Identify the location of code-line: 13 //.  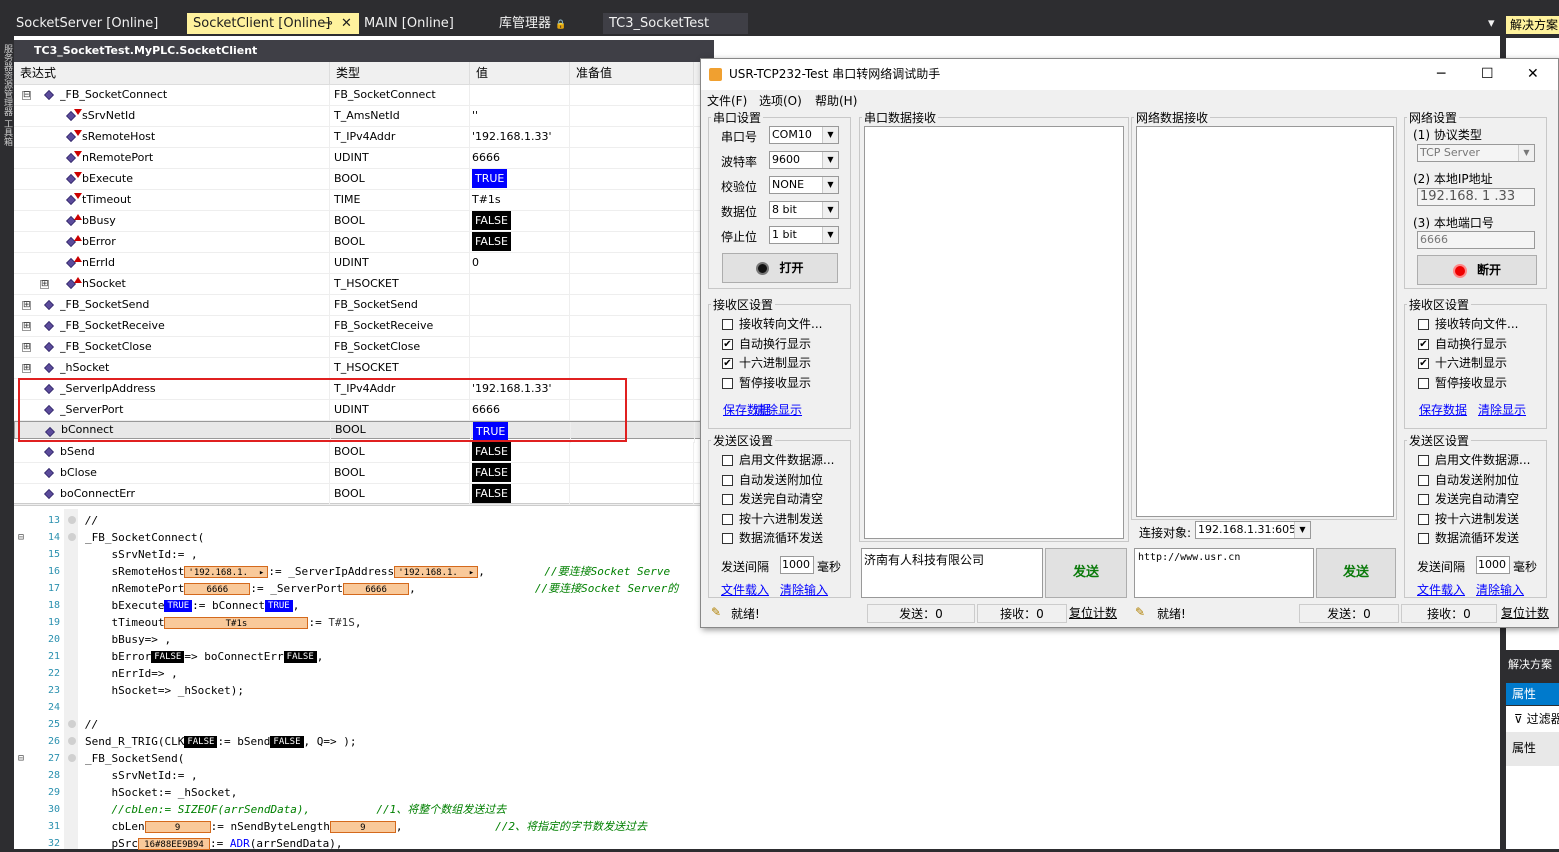
(357, 520).